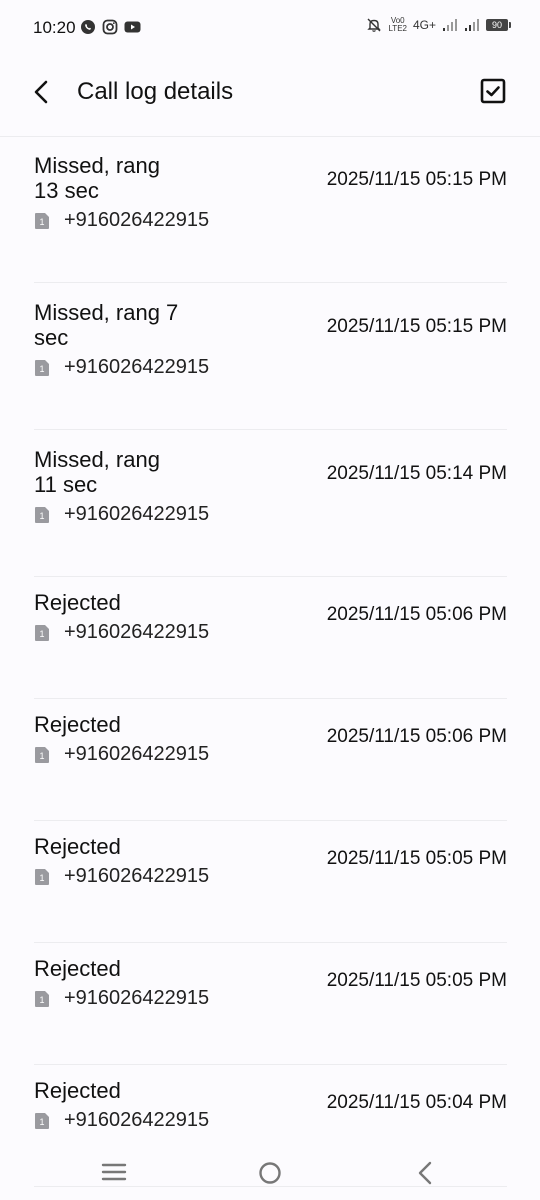 The image size is (540, 1200). What do you see at coordinates (42, 92) in the screenshot?
I see `back-button` at bounding box center [42, 92].